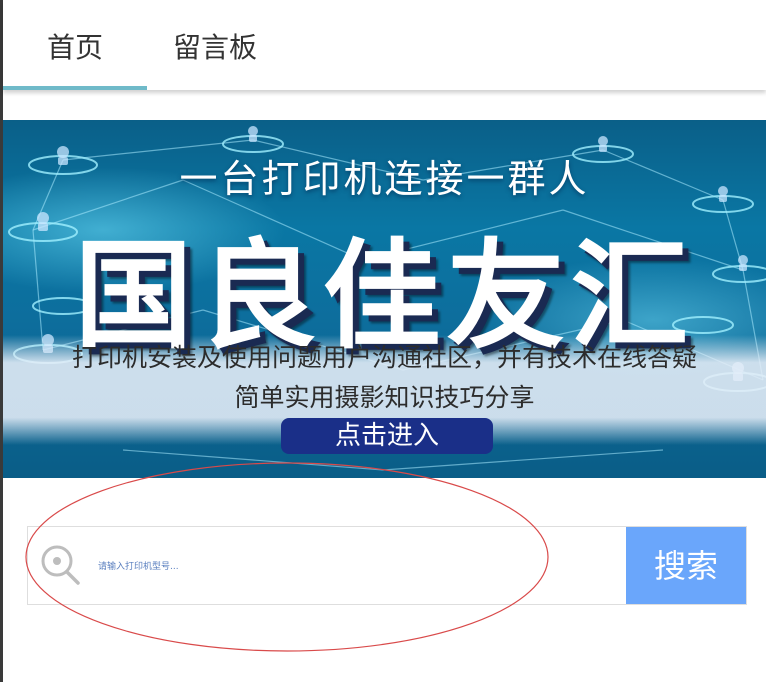 Image resolution: width=766 pixels, height=682 pixels. I want to click on banner-subtitle-2: 简单实用摄影知识技巧分享, so click(384, 397).